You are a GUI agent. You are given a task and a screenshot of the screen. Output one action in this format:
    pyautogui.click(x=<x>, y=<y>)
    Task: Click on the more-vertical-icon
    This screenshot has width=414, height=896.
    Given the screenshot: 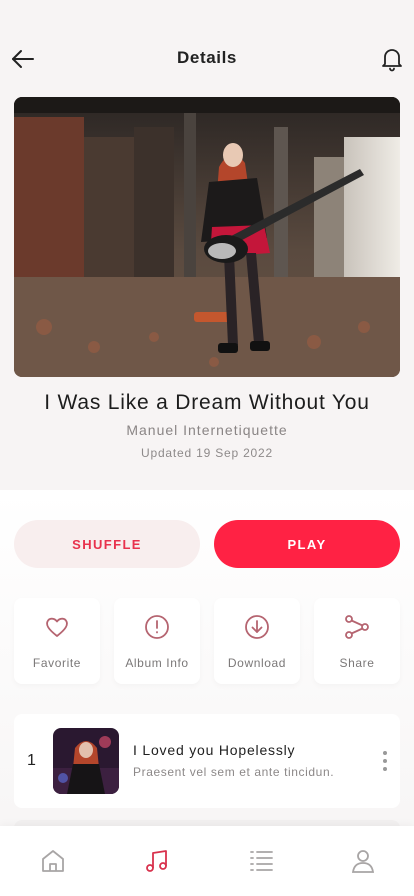 What is the action you would take?
    pyautogui.click(x=385, y=761)
    